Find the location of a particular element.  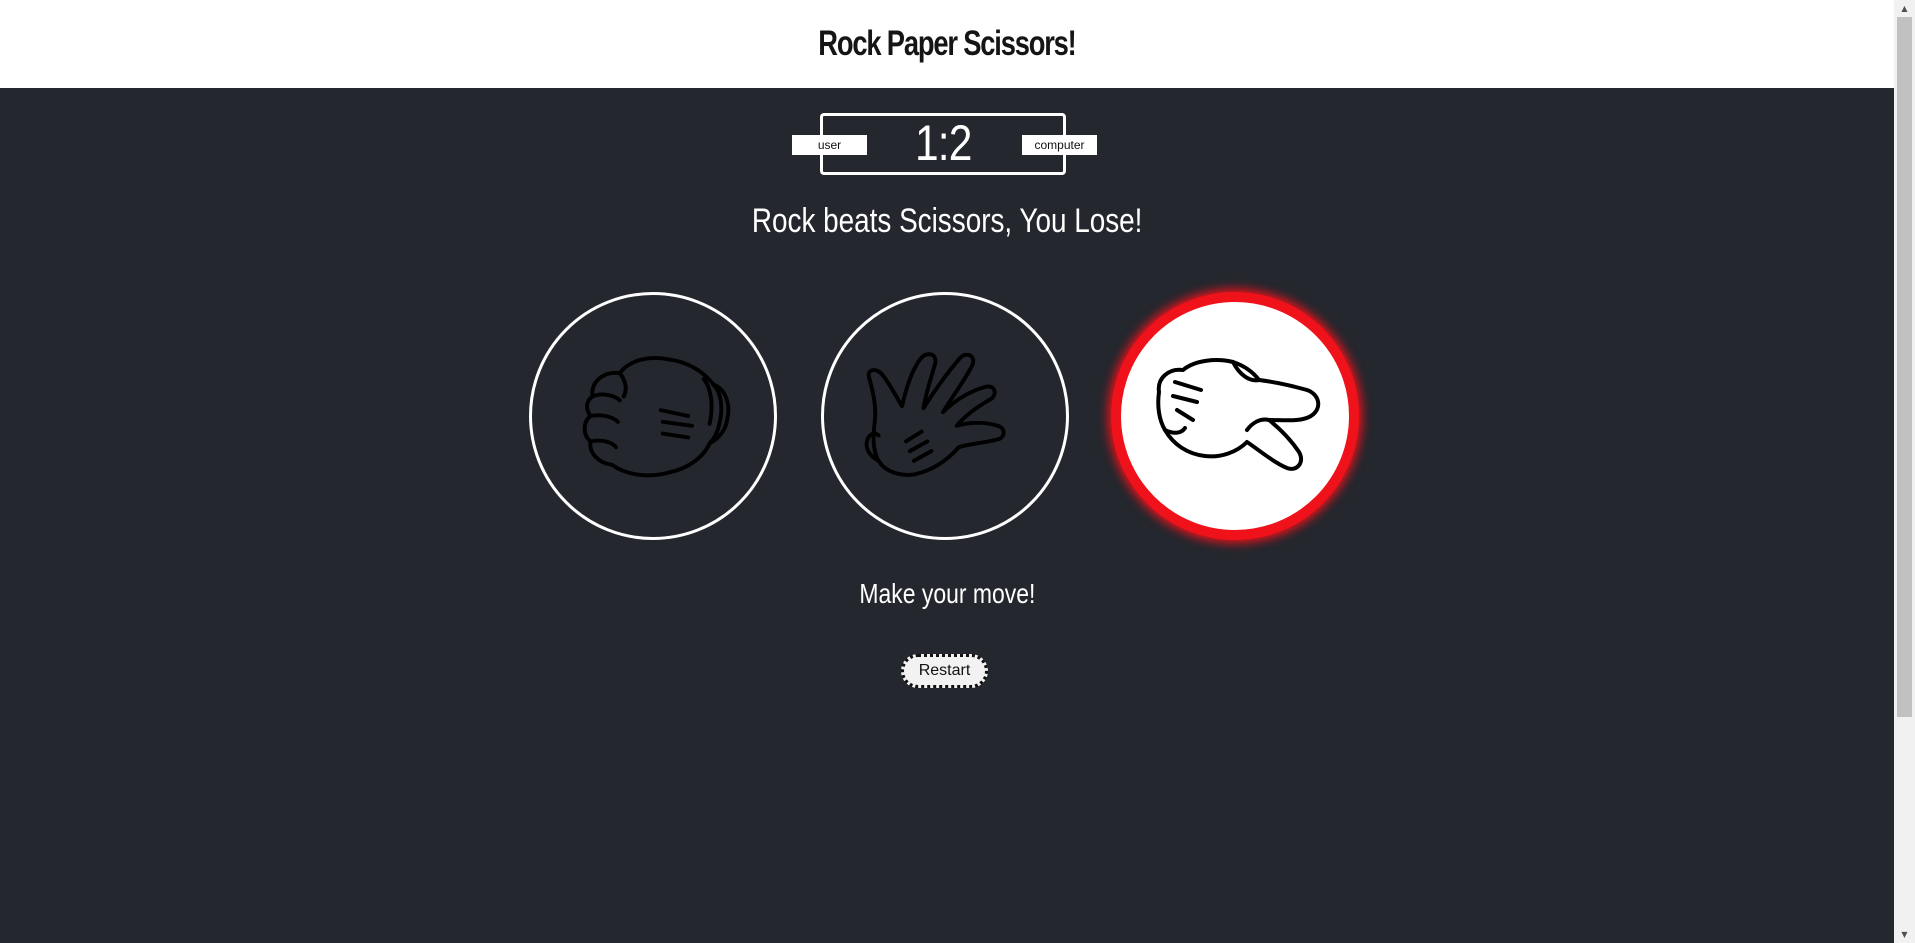

header-bar: Rock Paper Scissors! is located at coordinates (947, 44).